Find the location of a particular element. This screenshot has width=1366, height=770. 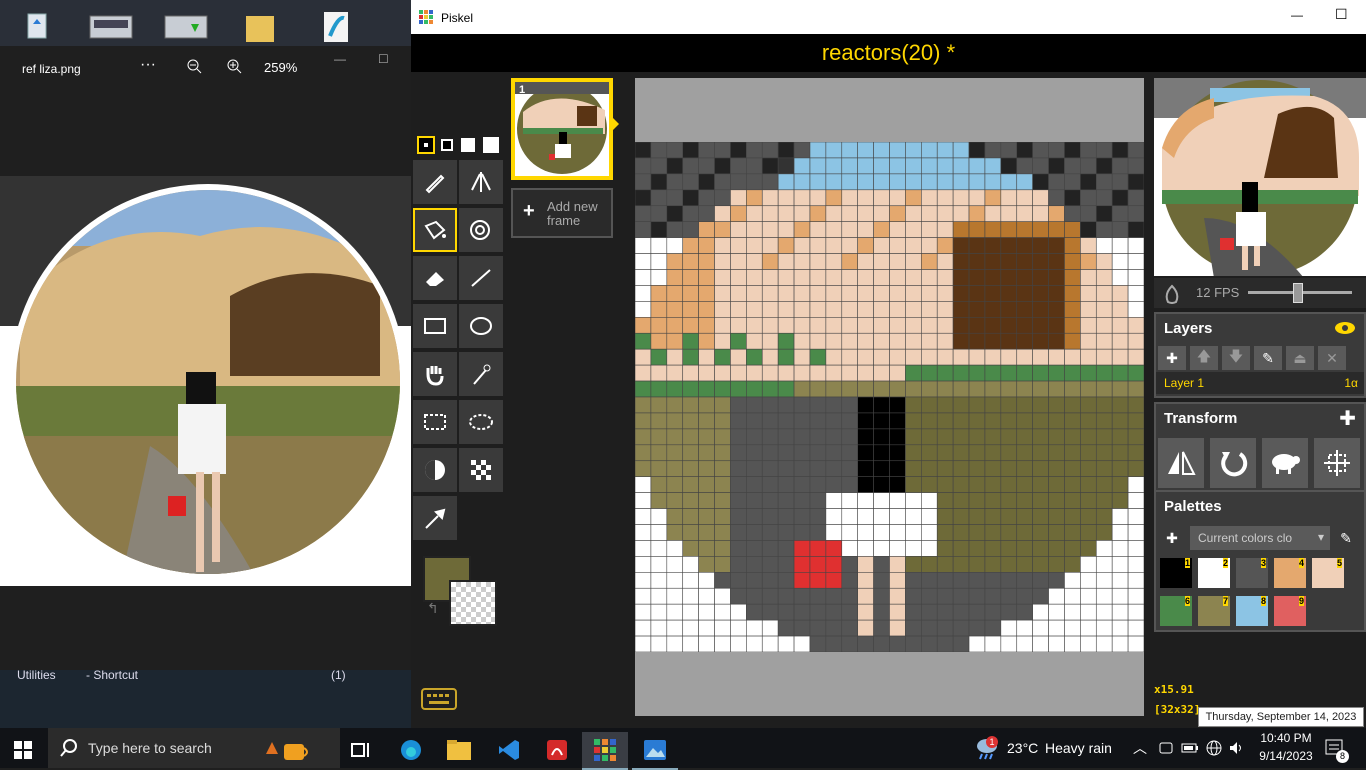

palette-swatch: 4 is located at coordinates (1290, 573).